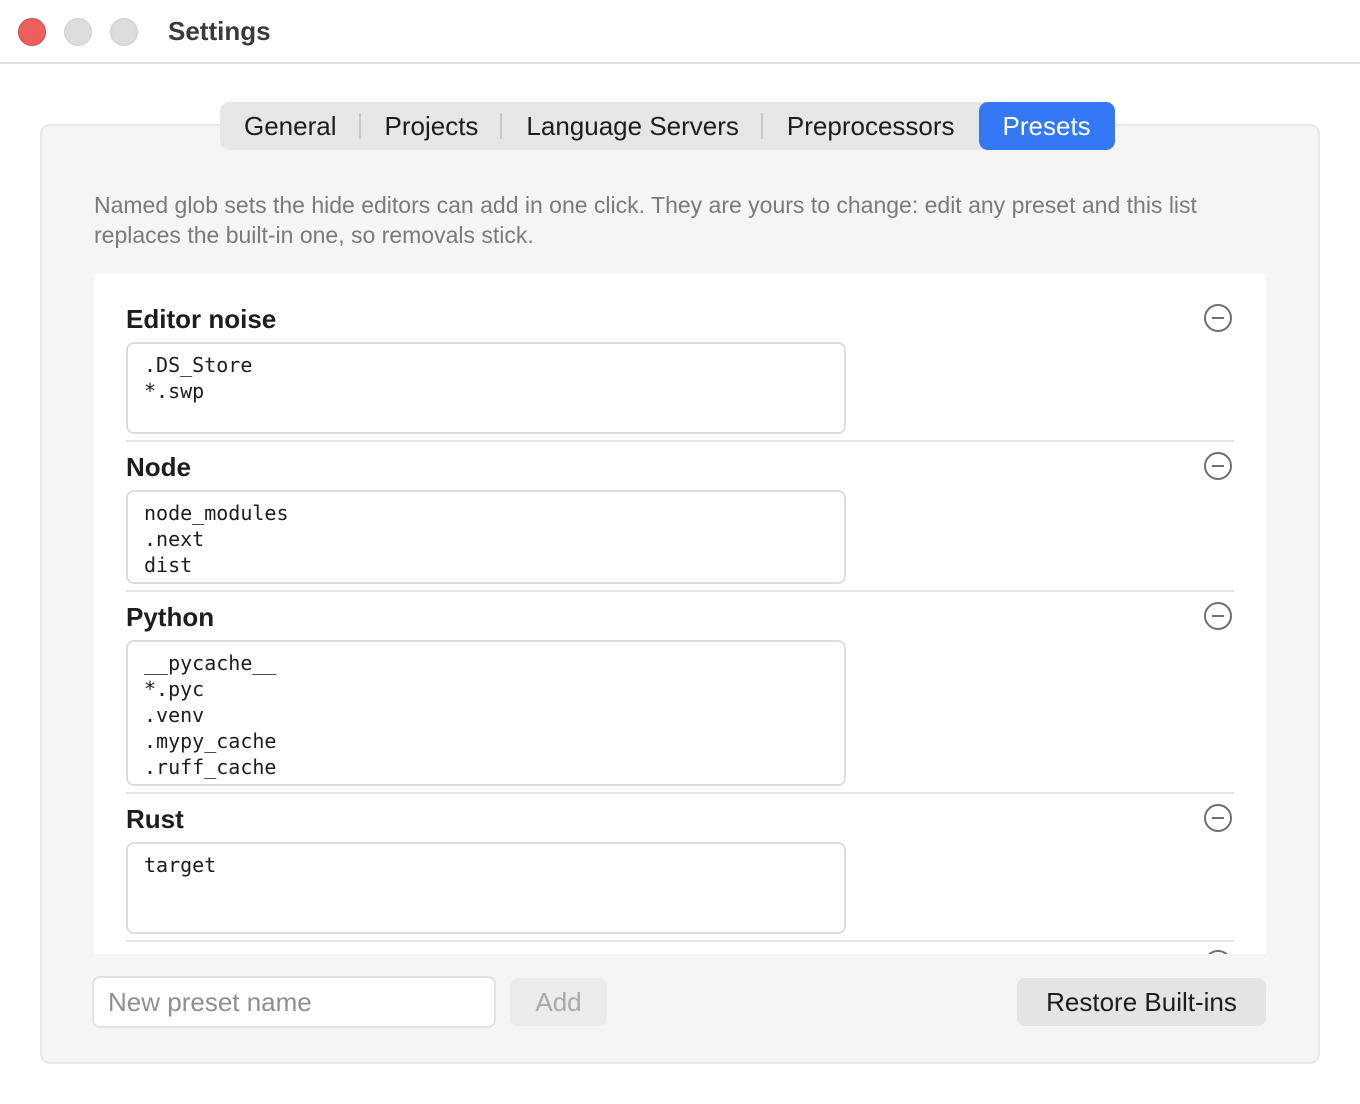  Describe the element at coordinates (558, 1002) in the screenshot. I see `add-preset-button: Add` at that location.